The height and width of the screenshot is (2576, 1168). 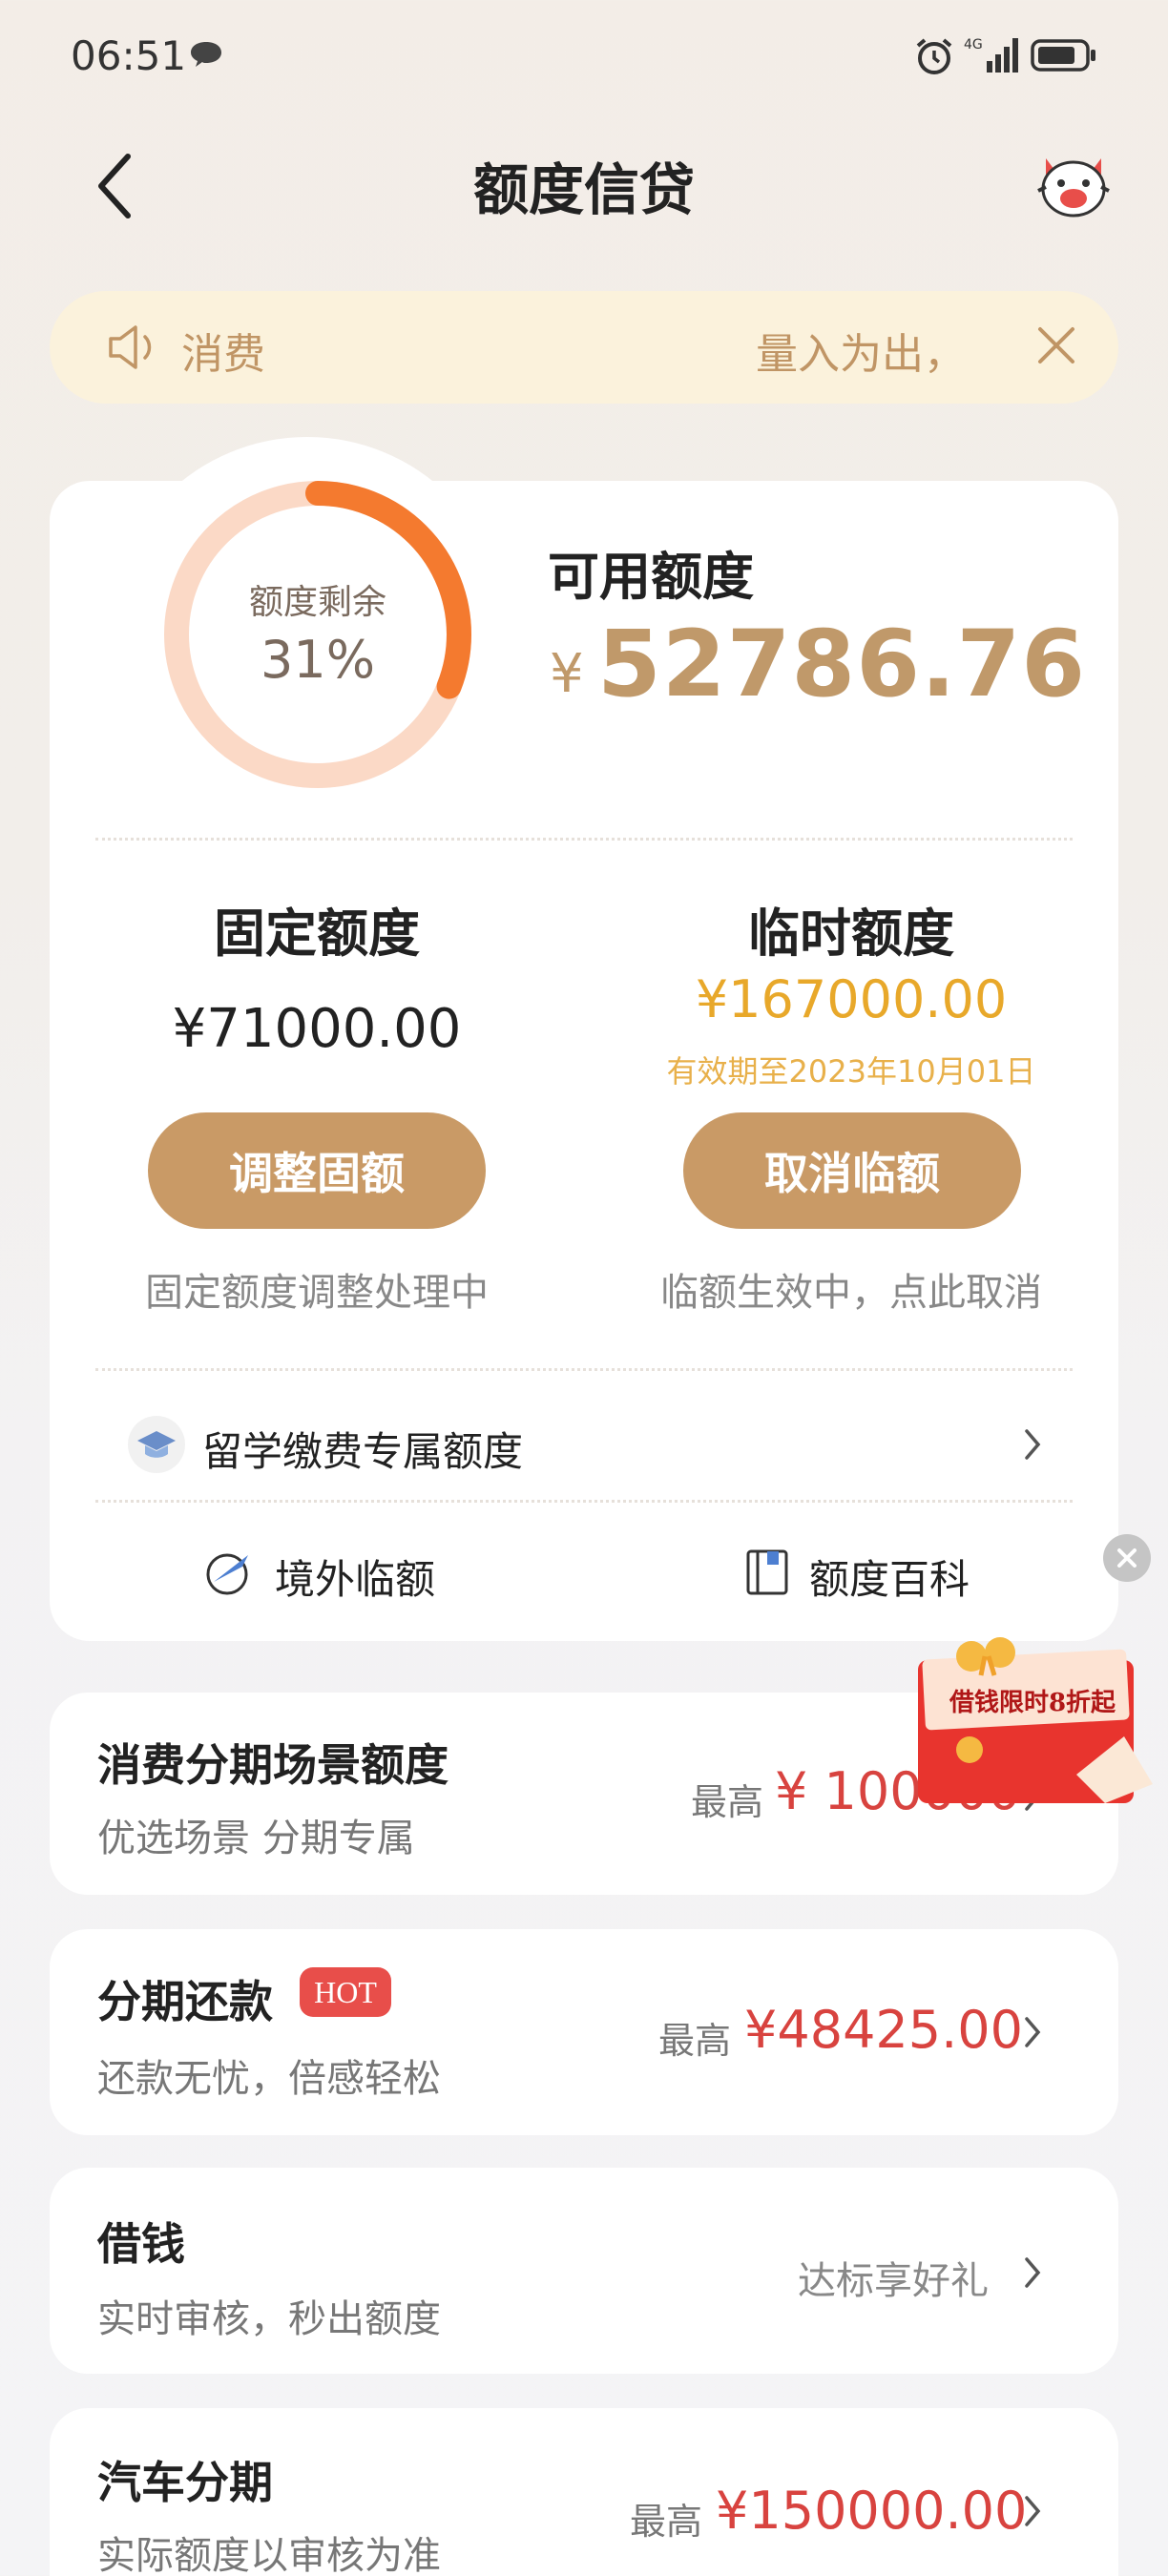 I want to click on temp-quota-note: 临额生效中，点此取消, so click(x=851, y=1289).